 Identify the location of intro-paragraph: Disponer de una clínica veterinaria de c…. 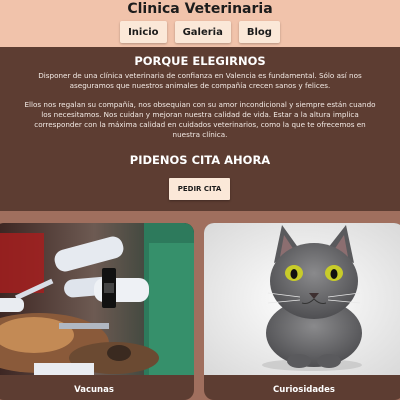
(200, 80).